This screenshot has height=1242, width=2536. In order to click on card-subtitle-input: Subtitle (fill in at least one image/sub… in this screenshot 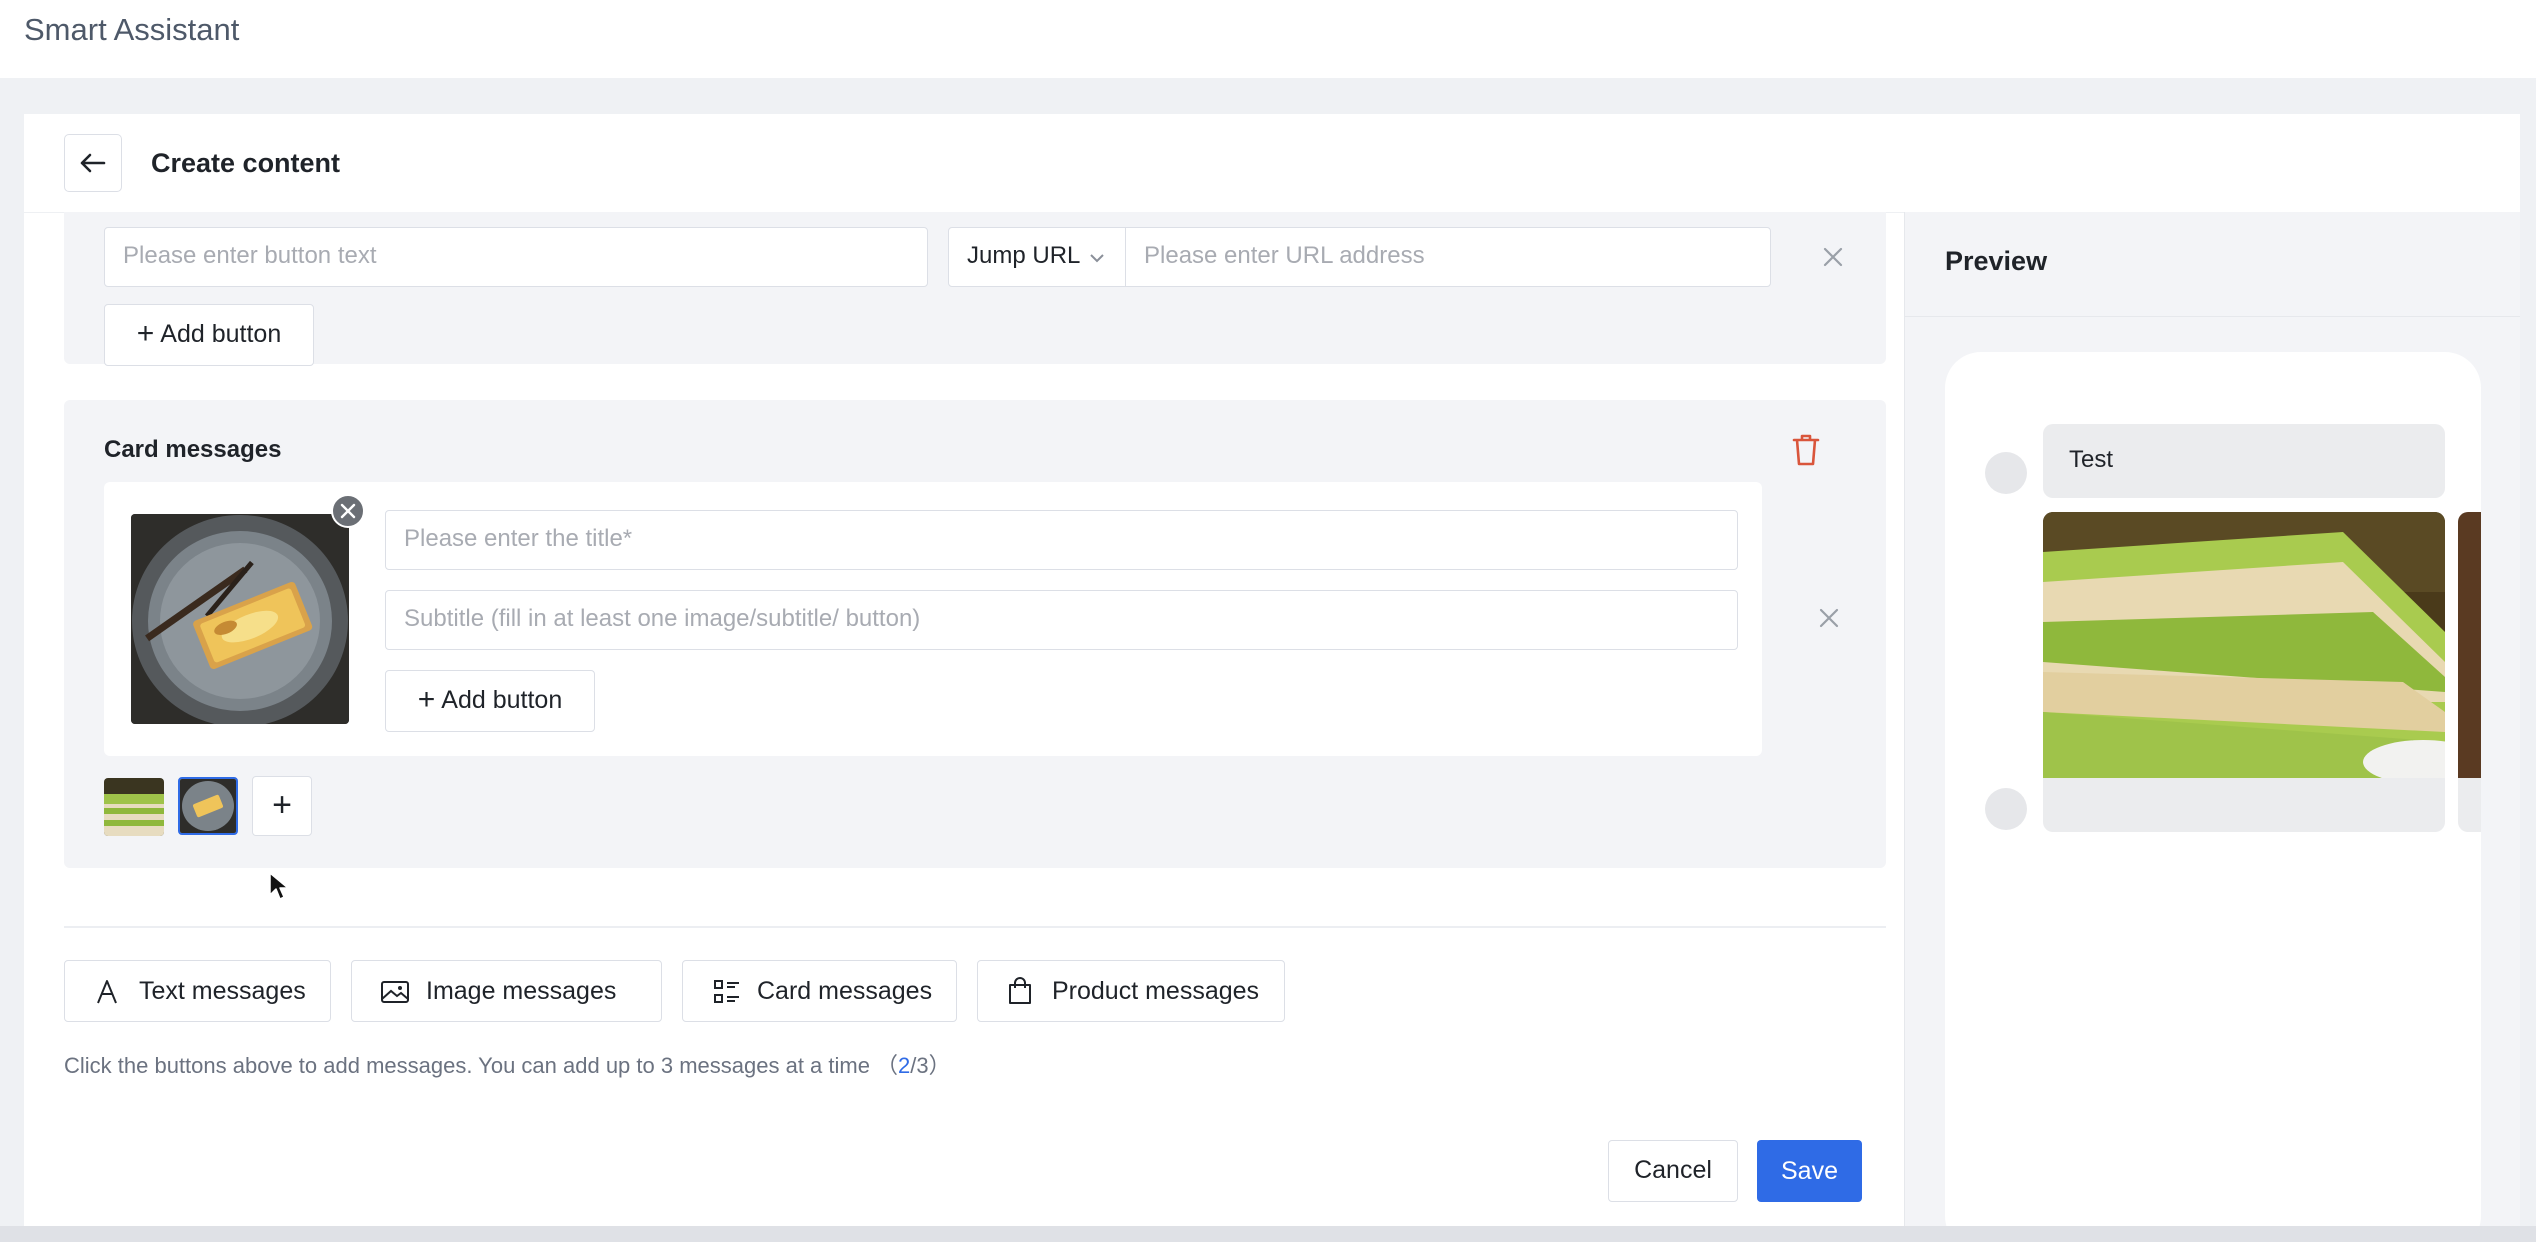, I will do `click(1061, 620)`.